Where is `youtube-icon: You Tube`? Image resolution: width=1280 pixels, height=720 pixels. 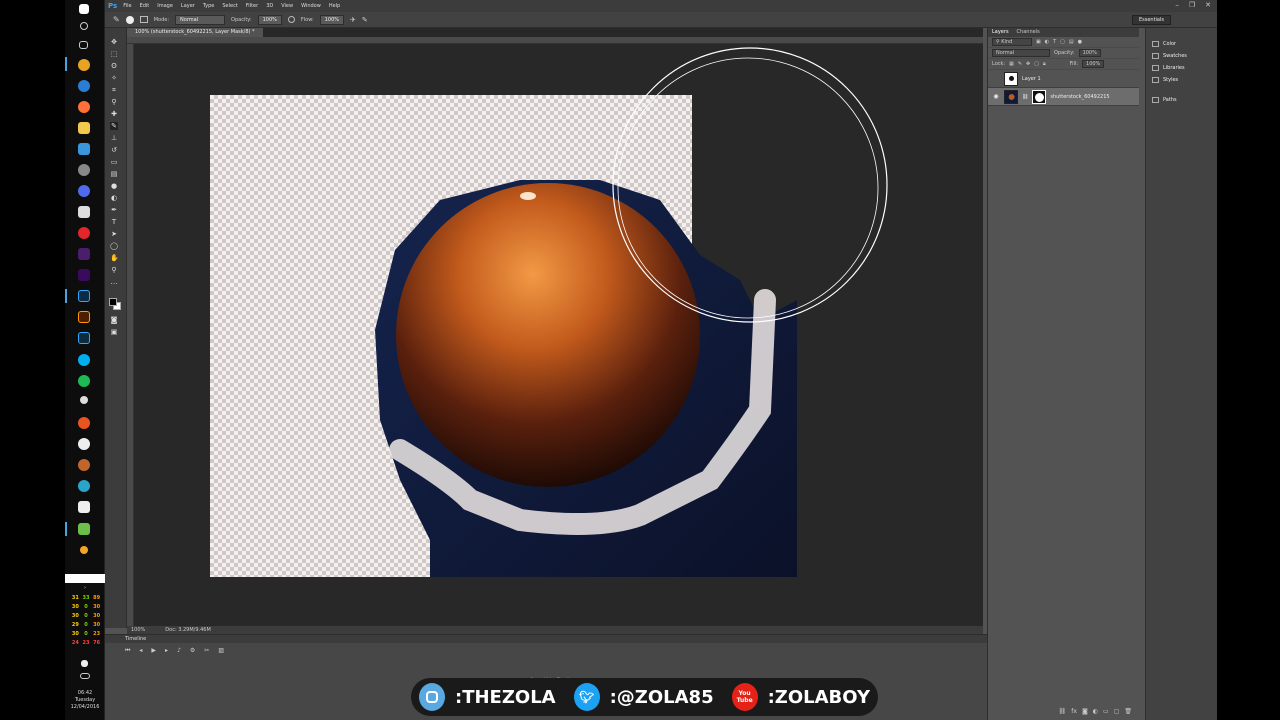 youtube-icon: You Tube is located at coordinates (744, 697).